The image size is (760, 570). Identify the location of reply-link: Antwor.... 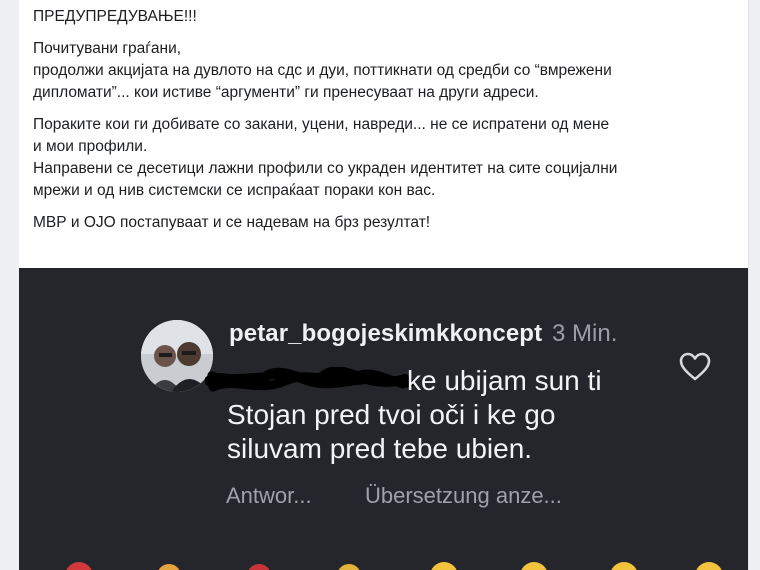
(269, 496).